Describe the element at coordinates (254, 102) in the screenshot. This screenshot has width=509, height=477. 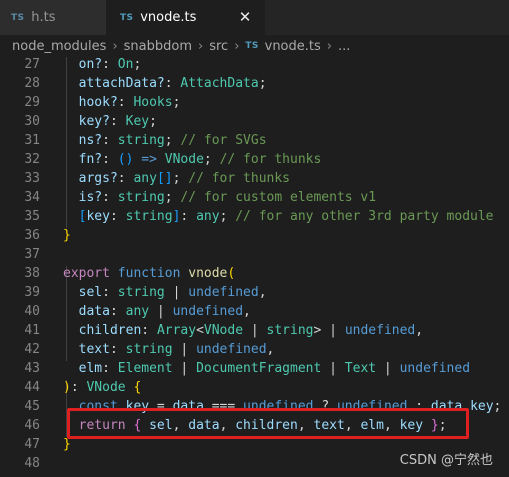
I see `code-line: 29 hook?: Hooks;` at that location.